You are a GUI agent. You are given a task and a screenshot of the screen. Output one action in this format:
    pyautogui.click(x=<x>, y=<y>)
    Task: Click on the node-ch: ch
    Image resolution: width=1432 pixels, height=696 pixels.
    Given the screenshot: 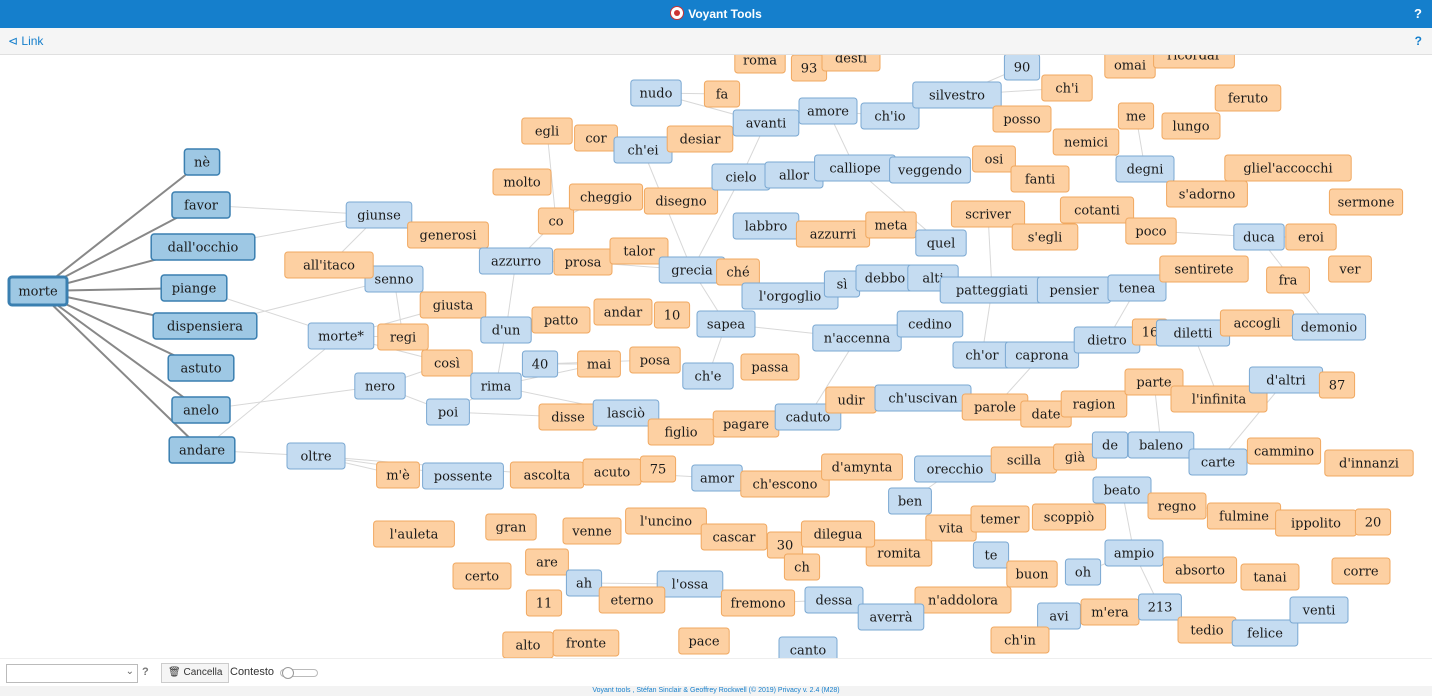 What is the action you would take?
    pyautogui.click(x=802, y=567)
    